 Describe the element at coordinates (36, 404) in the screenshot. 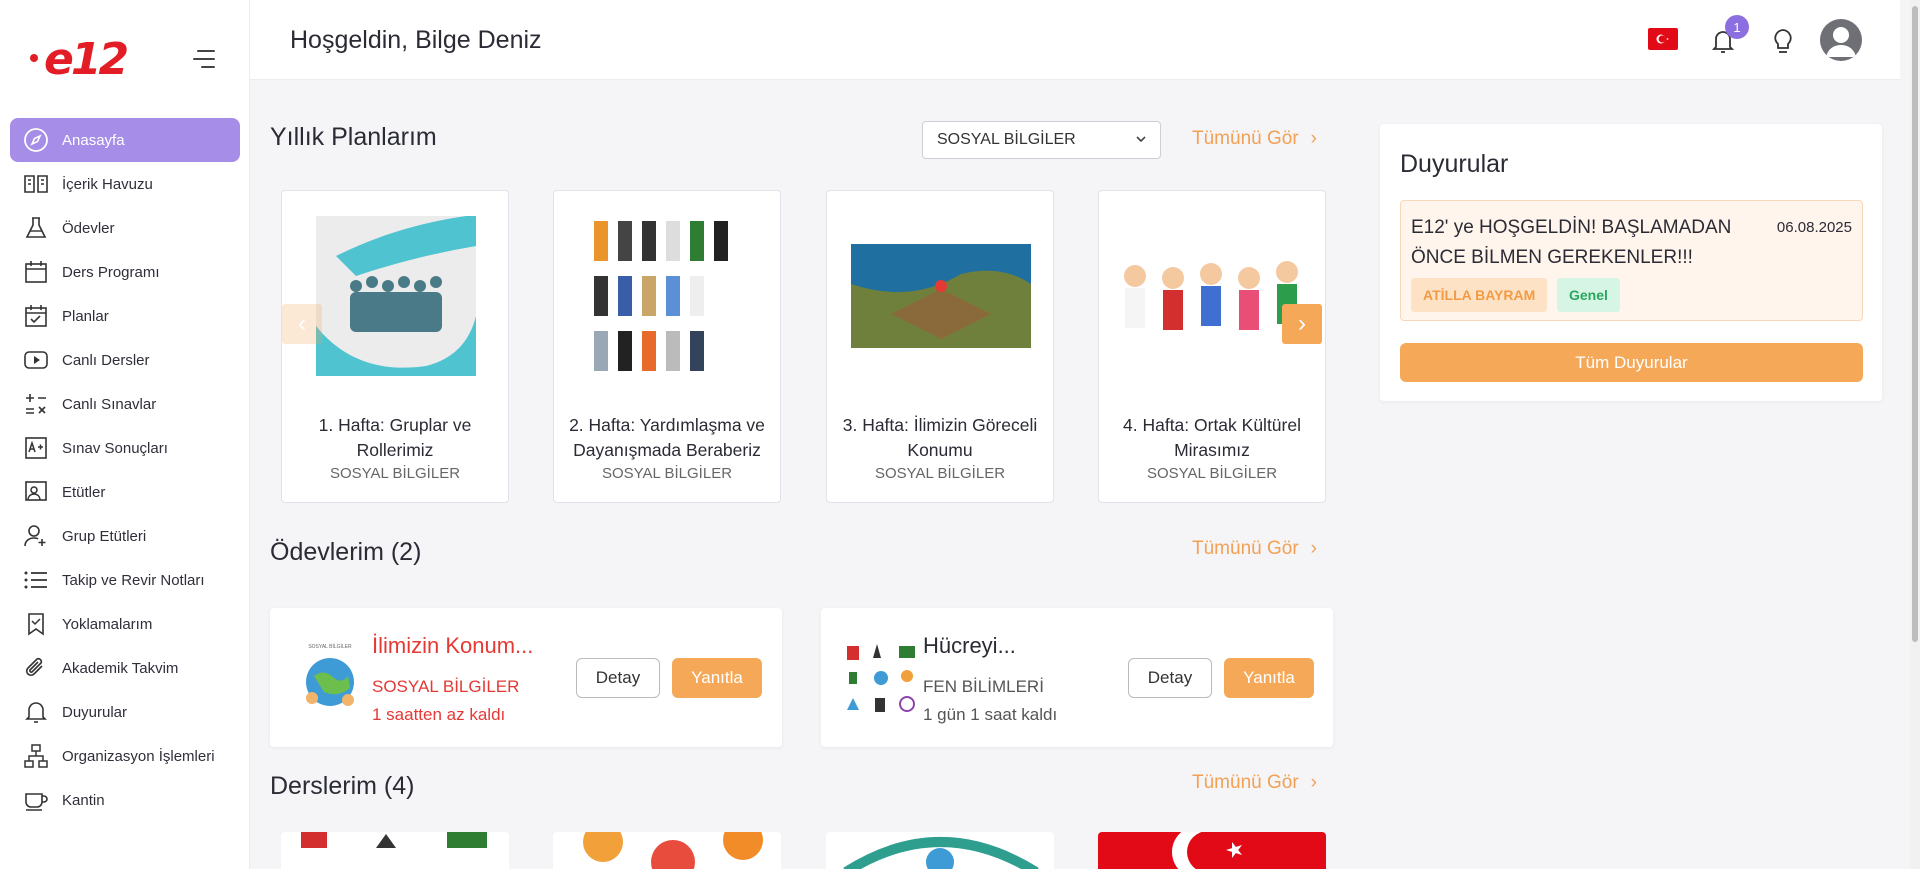

I see `math-operators-icon` at that location.